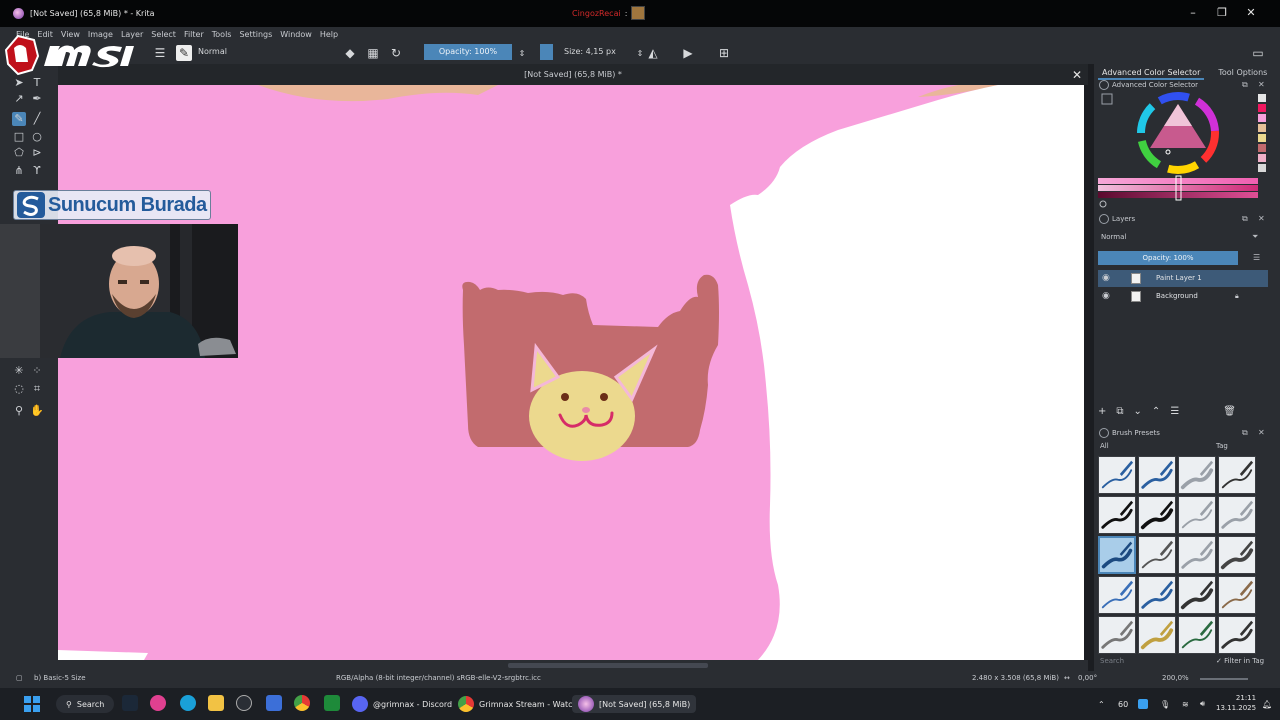  Describe the element at coordinates (296, 34) in the screenshot. I see `menu-window: Window` at that location.